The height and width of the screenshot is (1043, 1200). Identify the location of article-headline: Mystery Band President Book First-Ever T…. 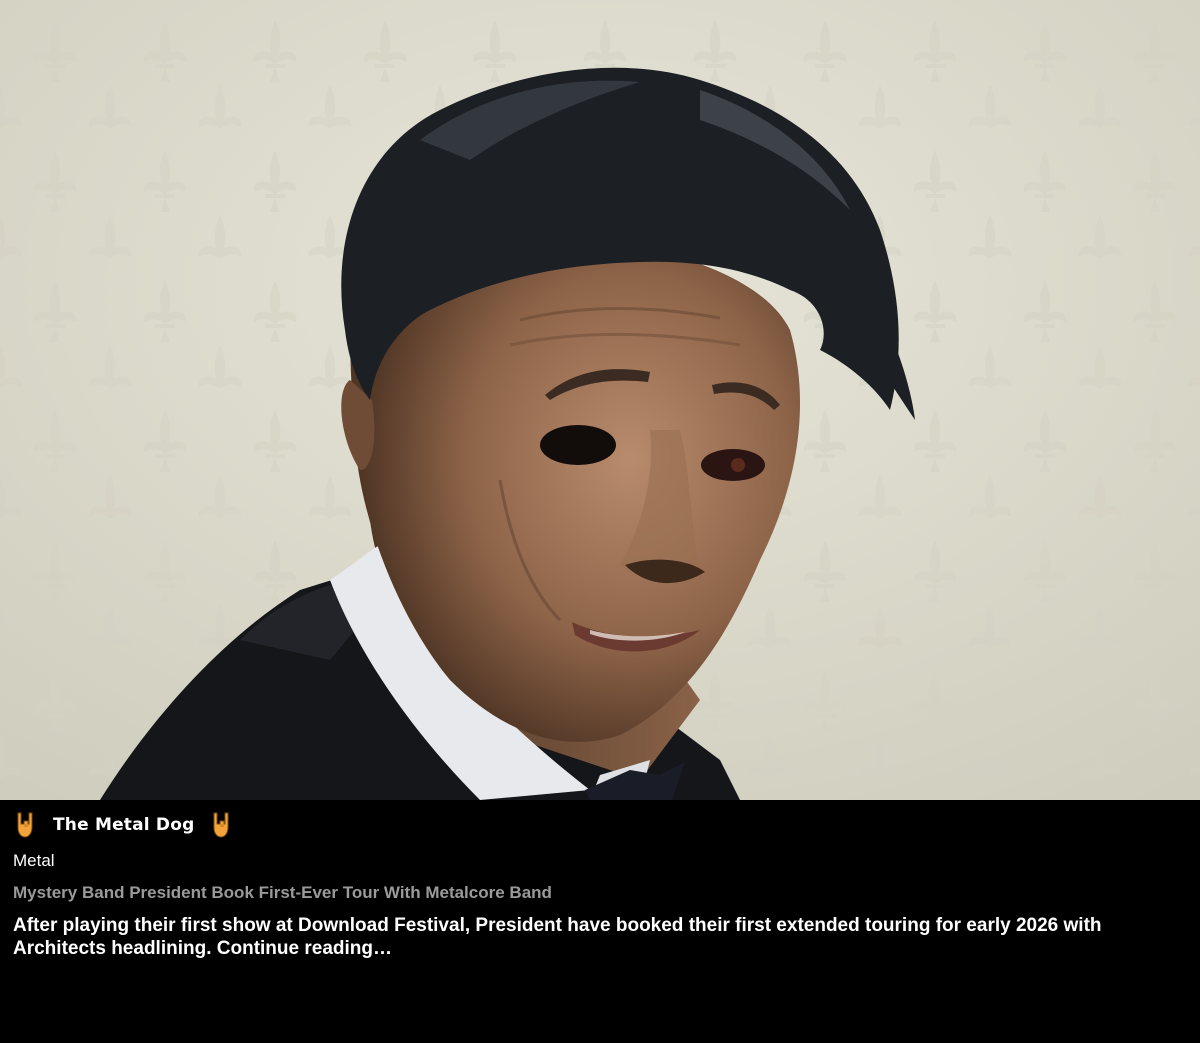
(282, 893).